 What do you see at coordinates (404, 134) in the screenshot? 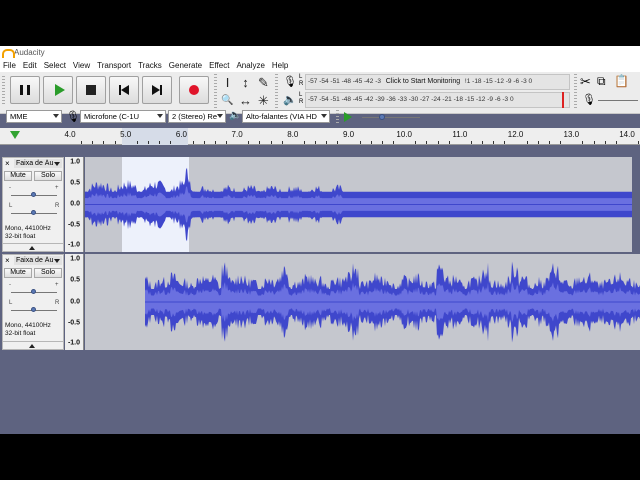
I see `timeline-tick-label: 10.0` at bounding box center [404, 134].